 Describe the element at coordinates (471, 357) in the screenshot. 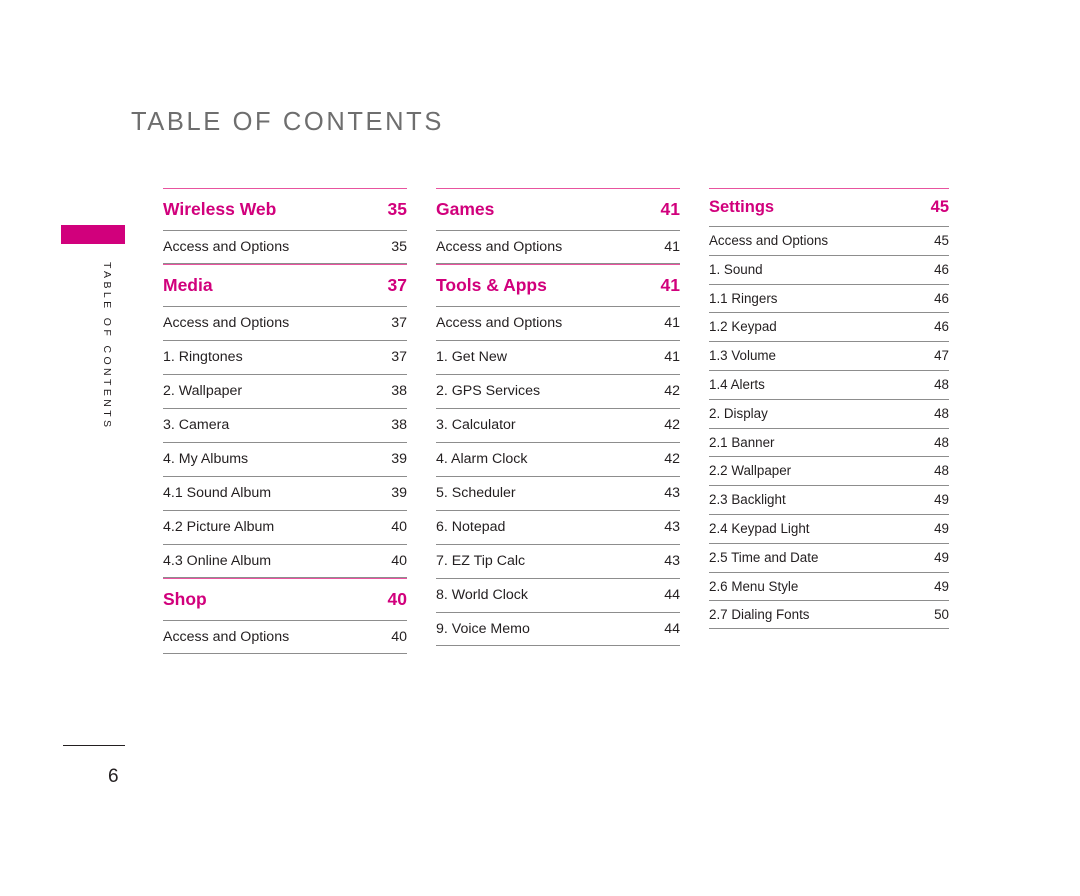

I see `toc-entry-label: 1. Get New` at that location.